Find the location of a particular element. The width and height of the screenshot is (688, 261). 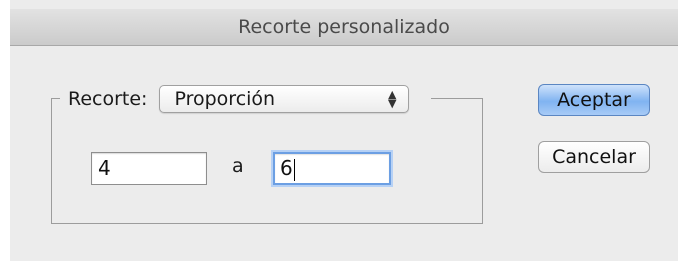

dialog-title: Recorte personalizado is located at coordinates (344, 27).